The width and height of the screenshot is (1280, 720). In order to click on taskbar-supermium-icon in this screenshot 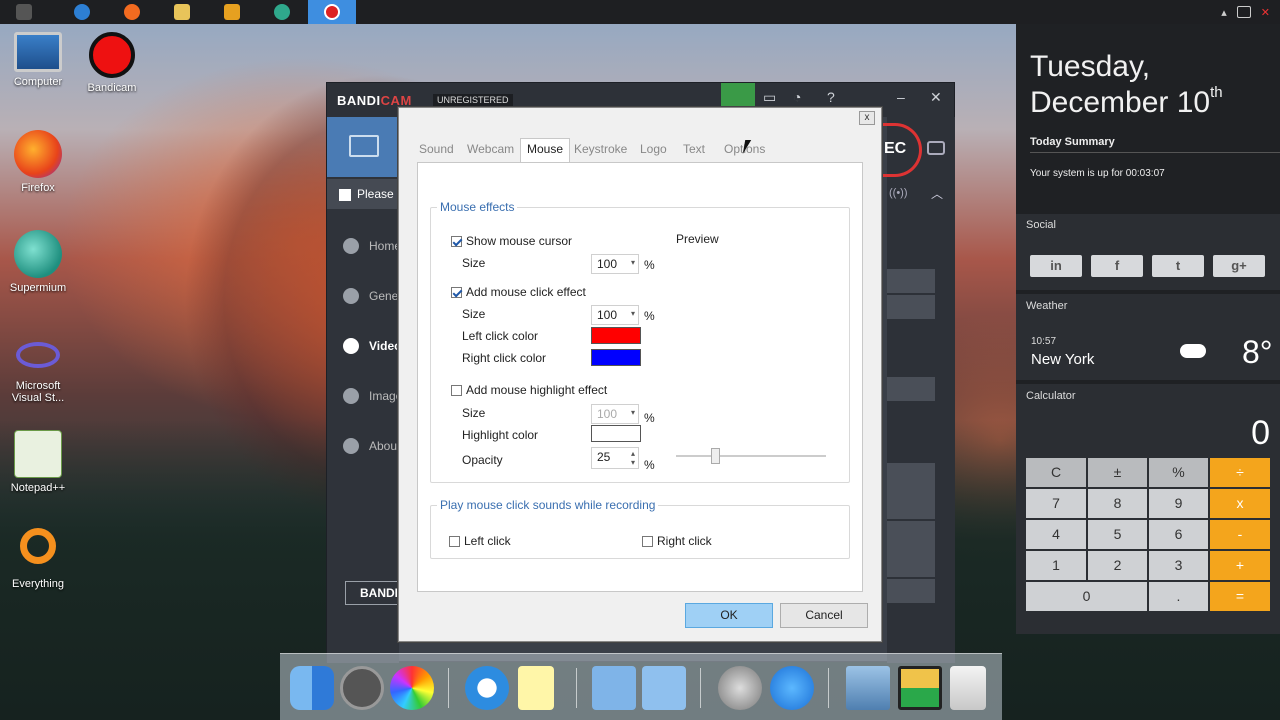, I will do `click(282, 12)`.